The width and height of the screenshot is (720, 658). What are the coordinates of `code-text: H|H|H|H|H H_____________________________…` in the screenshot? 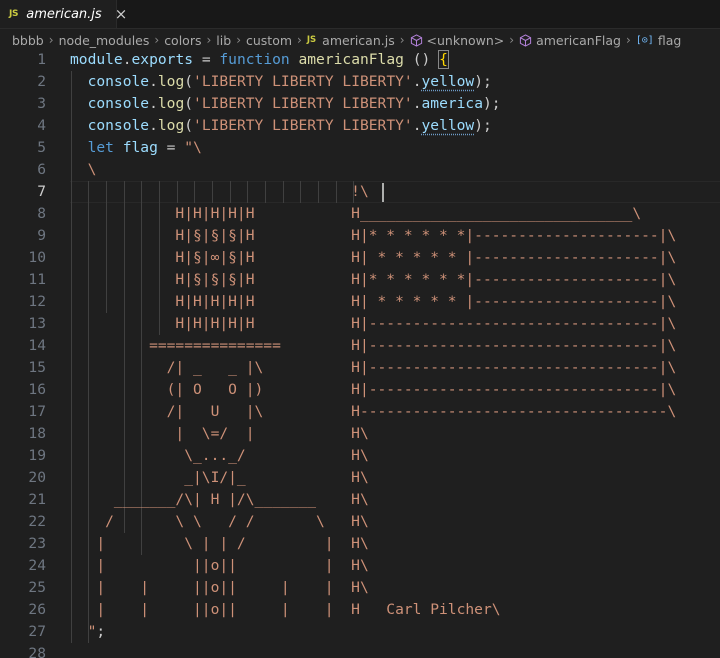 It's located at (356, 213).